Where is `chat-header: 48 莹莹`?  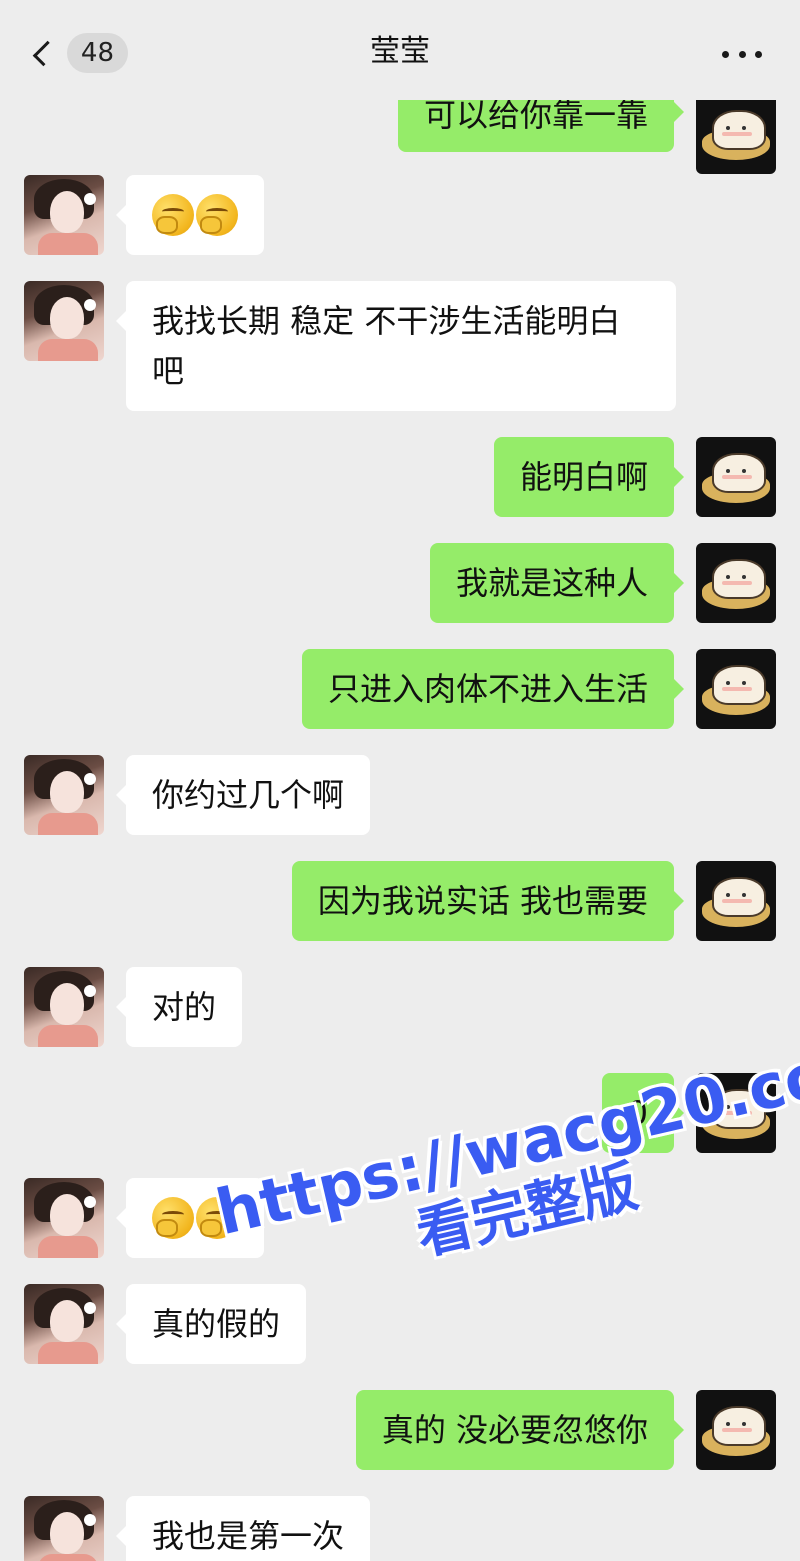
chat-header: 48 莹莹 is located at coordinates (400, 50).